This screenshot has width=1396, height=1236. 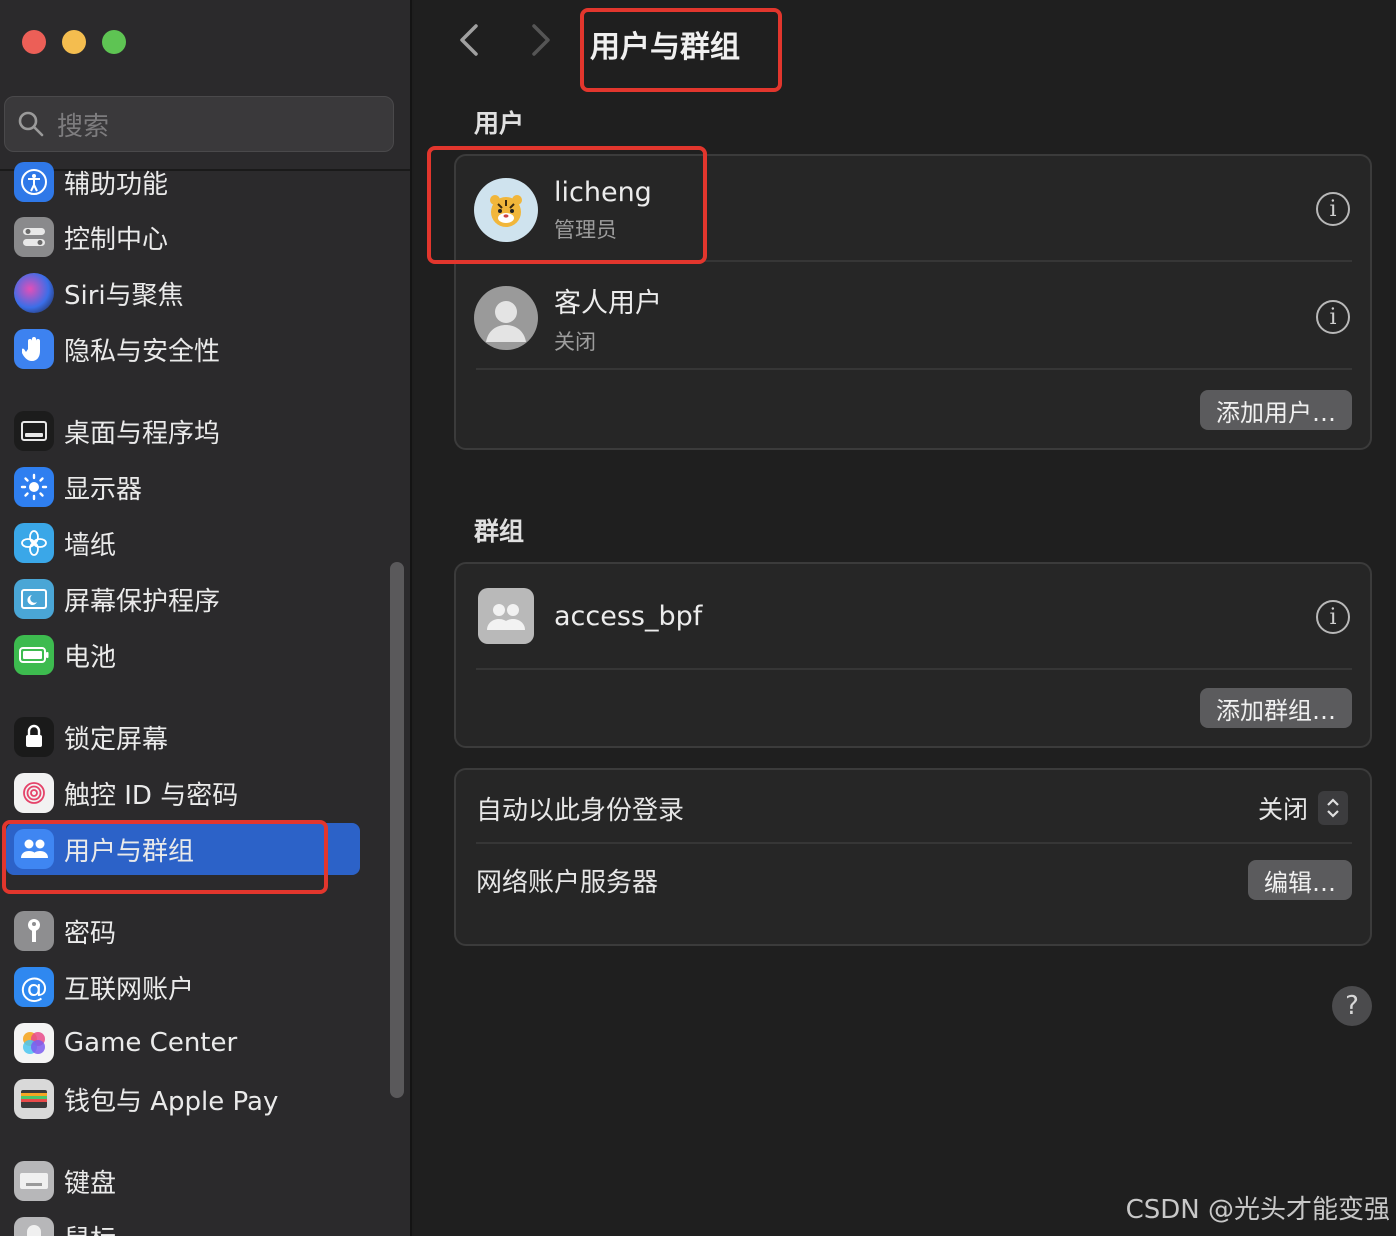 What do you see at coordinates (116, 184) in the screenshot?
I see `sidebar-item-label: 辅助功能` at bounding box center [116, 184].